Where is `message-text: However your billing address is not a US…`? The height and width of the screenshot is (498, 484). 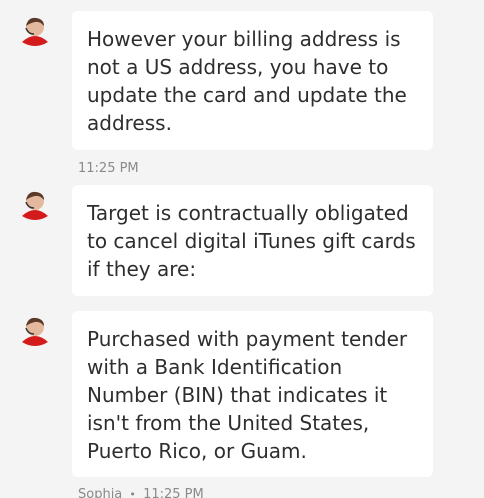
message-text: However your billing address is not a US… is located at coordinates (247, 81).